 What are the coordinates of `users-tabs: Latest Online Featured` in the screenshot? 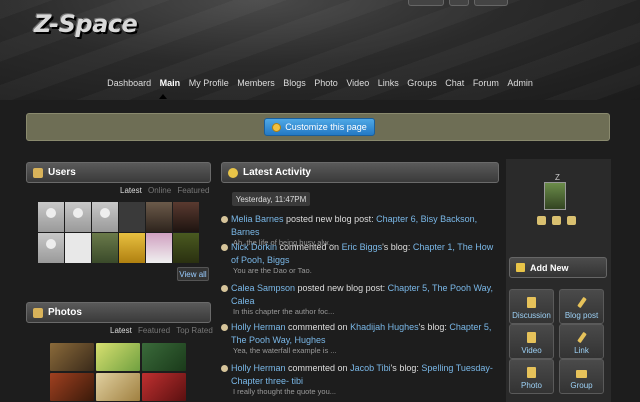 It's located at (162, 190).